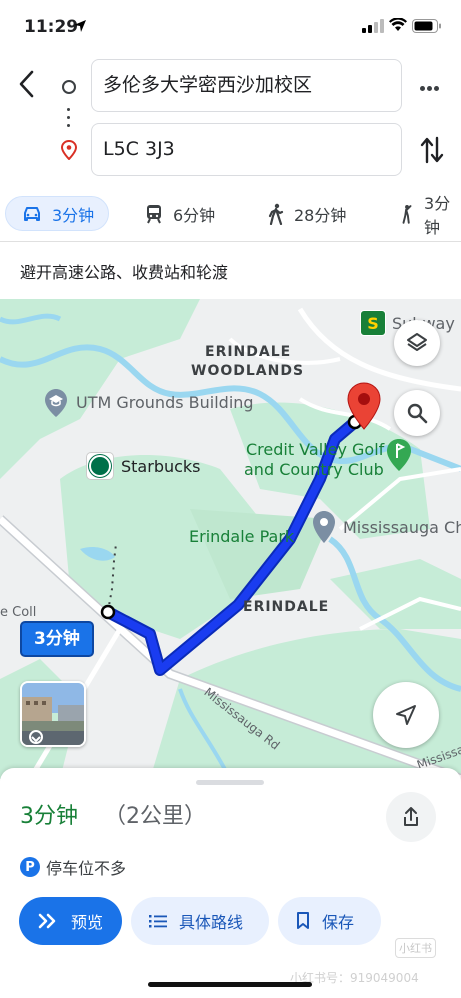 The width and height of the screenshot is (461, 998). I want to click on street-view-thumbnail, so click(53, 714).